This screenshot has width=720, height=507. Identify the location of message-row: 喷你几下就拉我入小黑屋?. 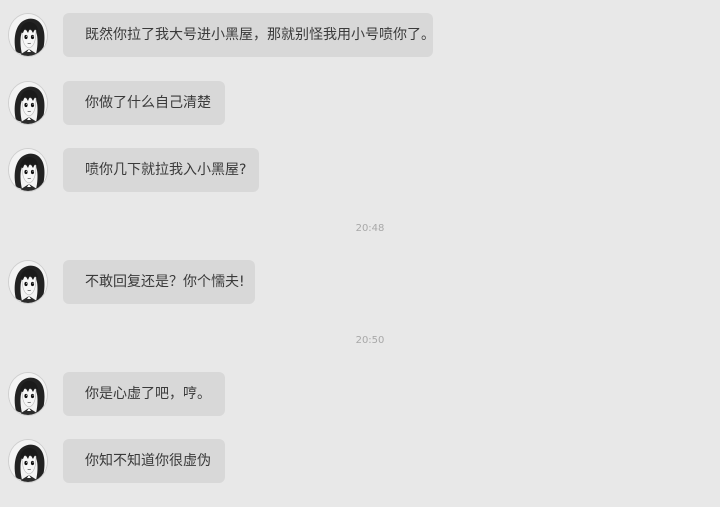
(360, 173).